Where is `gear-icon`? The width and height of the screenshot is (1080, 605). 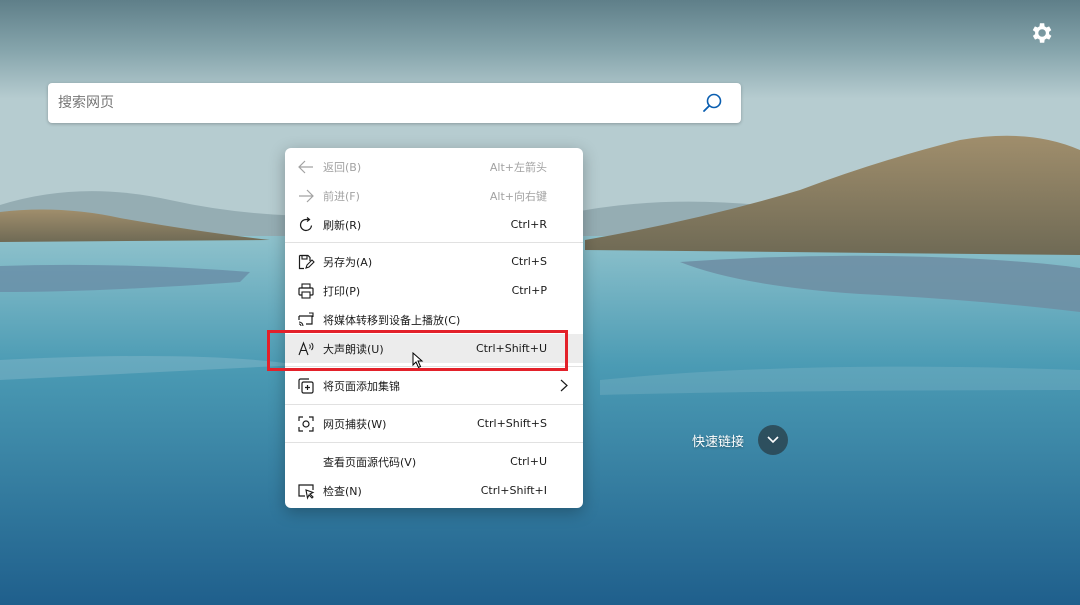 gear-icon is located at coordinates (1042, 33).